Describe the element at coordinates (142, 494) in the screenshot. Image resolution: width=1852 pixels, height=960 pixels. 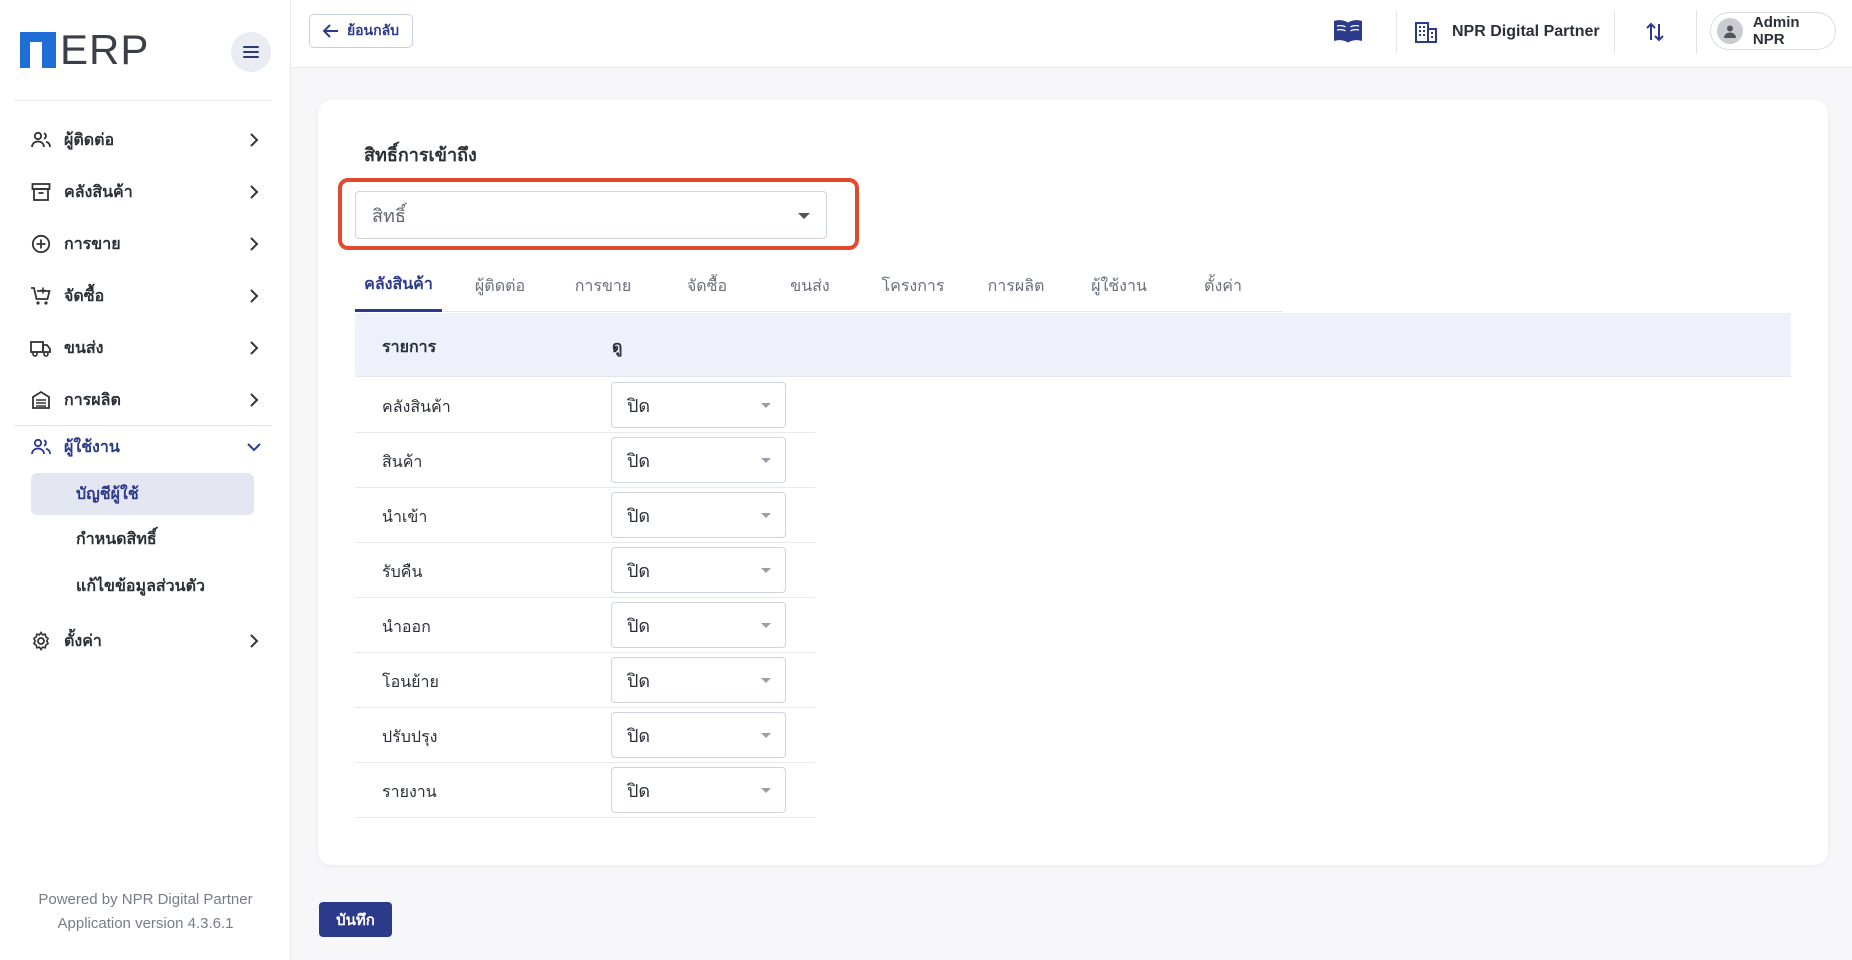
I see `sidebar-subitem-user-accounts: บัญชีผู้ใช้` at that location.